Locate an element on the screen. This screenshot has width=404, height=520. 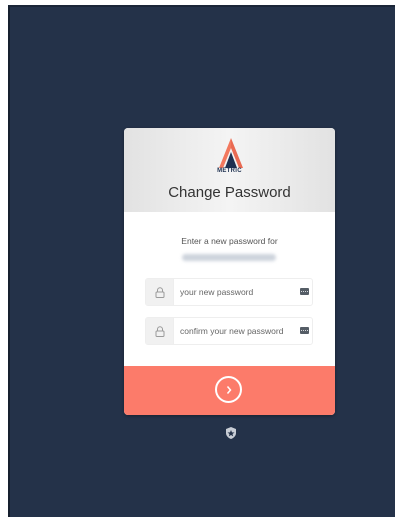
new-password-input is located at coordinates (236, 292).